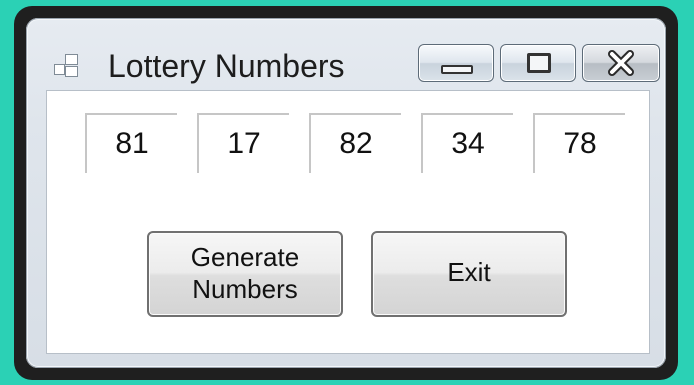 The height and width of the screenshot is (385, 694). Describe the element at coordinates (243, 143) in the screenshot. I see `number-label-2: 17` at that location.